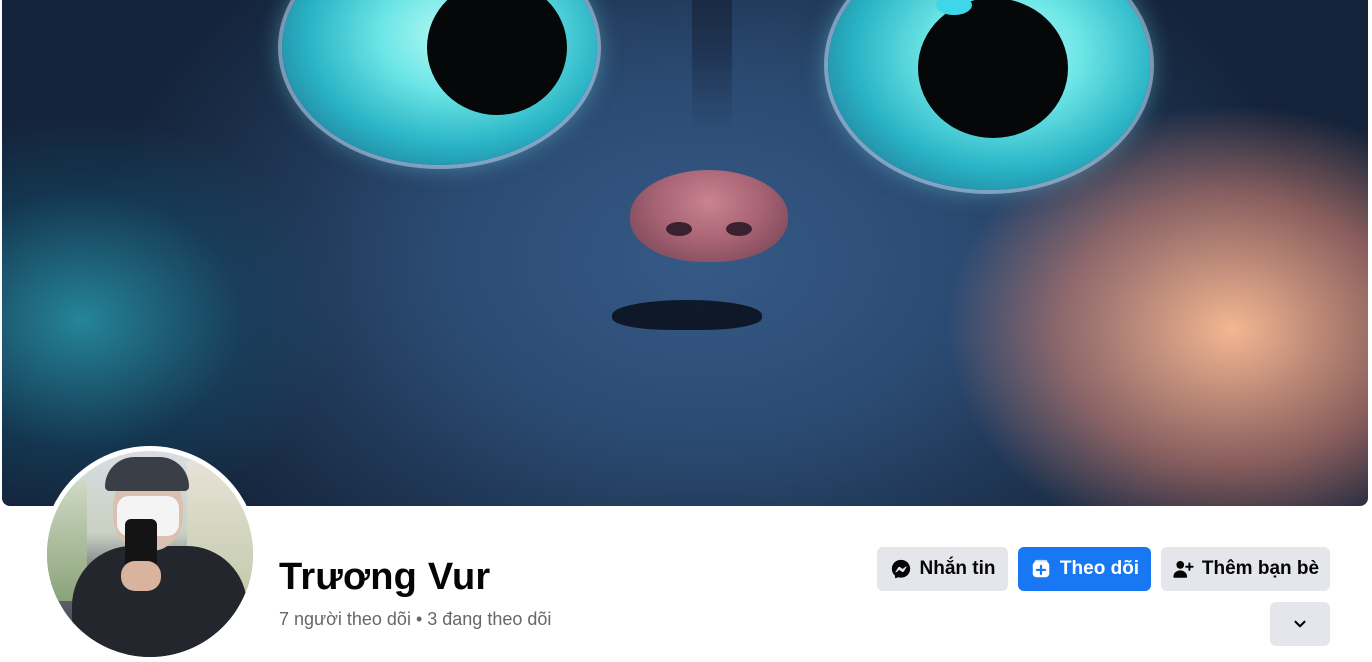 The width and height of the screenshot is (1372, 662). I want to click on more-options-button, so click(1300, 624).